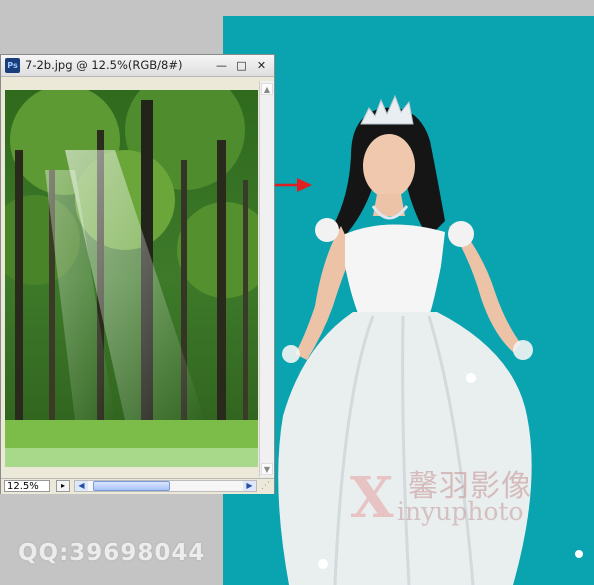 The image size is (594, 585). Describe the element at coordinates (261, 65) in the screenshot. I see `close-button: ✕` at that location.